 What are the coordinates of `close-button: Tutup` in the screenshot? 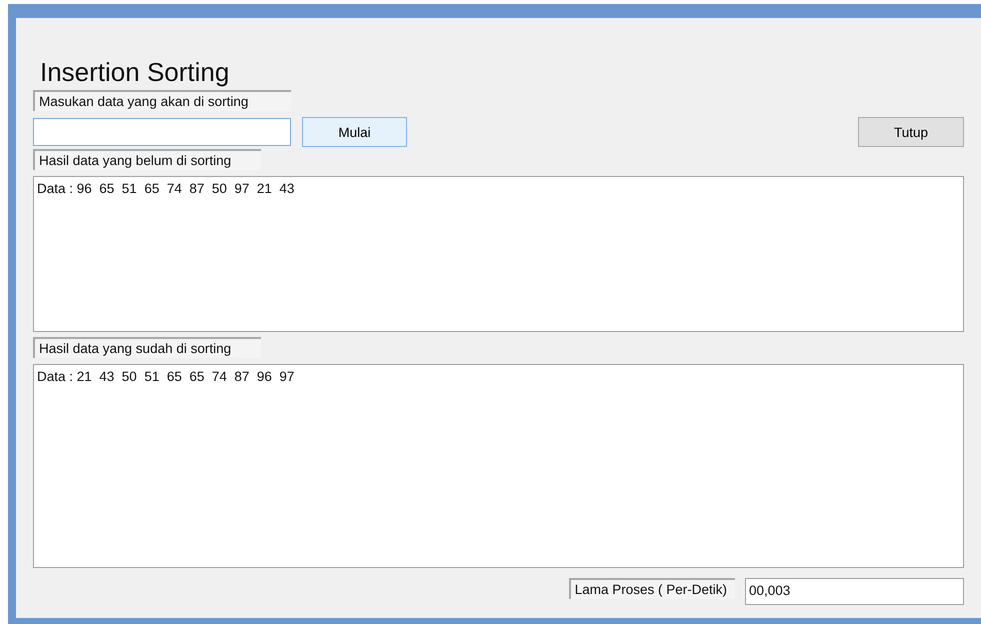 It's located at (911, 132).